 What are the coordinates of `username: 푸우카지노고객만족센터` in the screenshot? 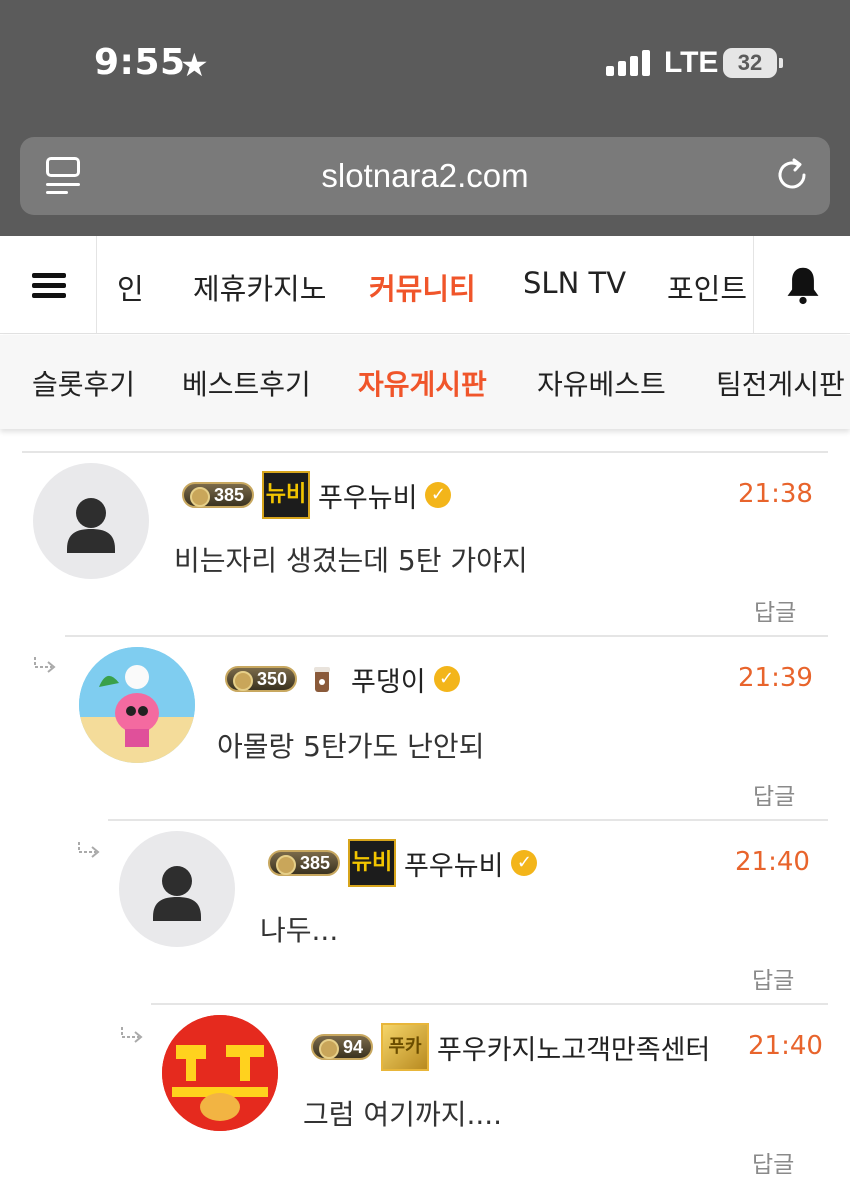 It's located at (573, 1047).